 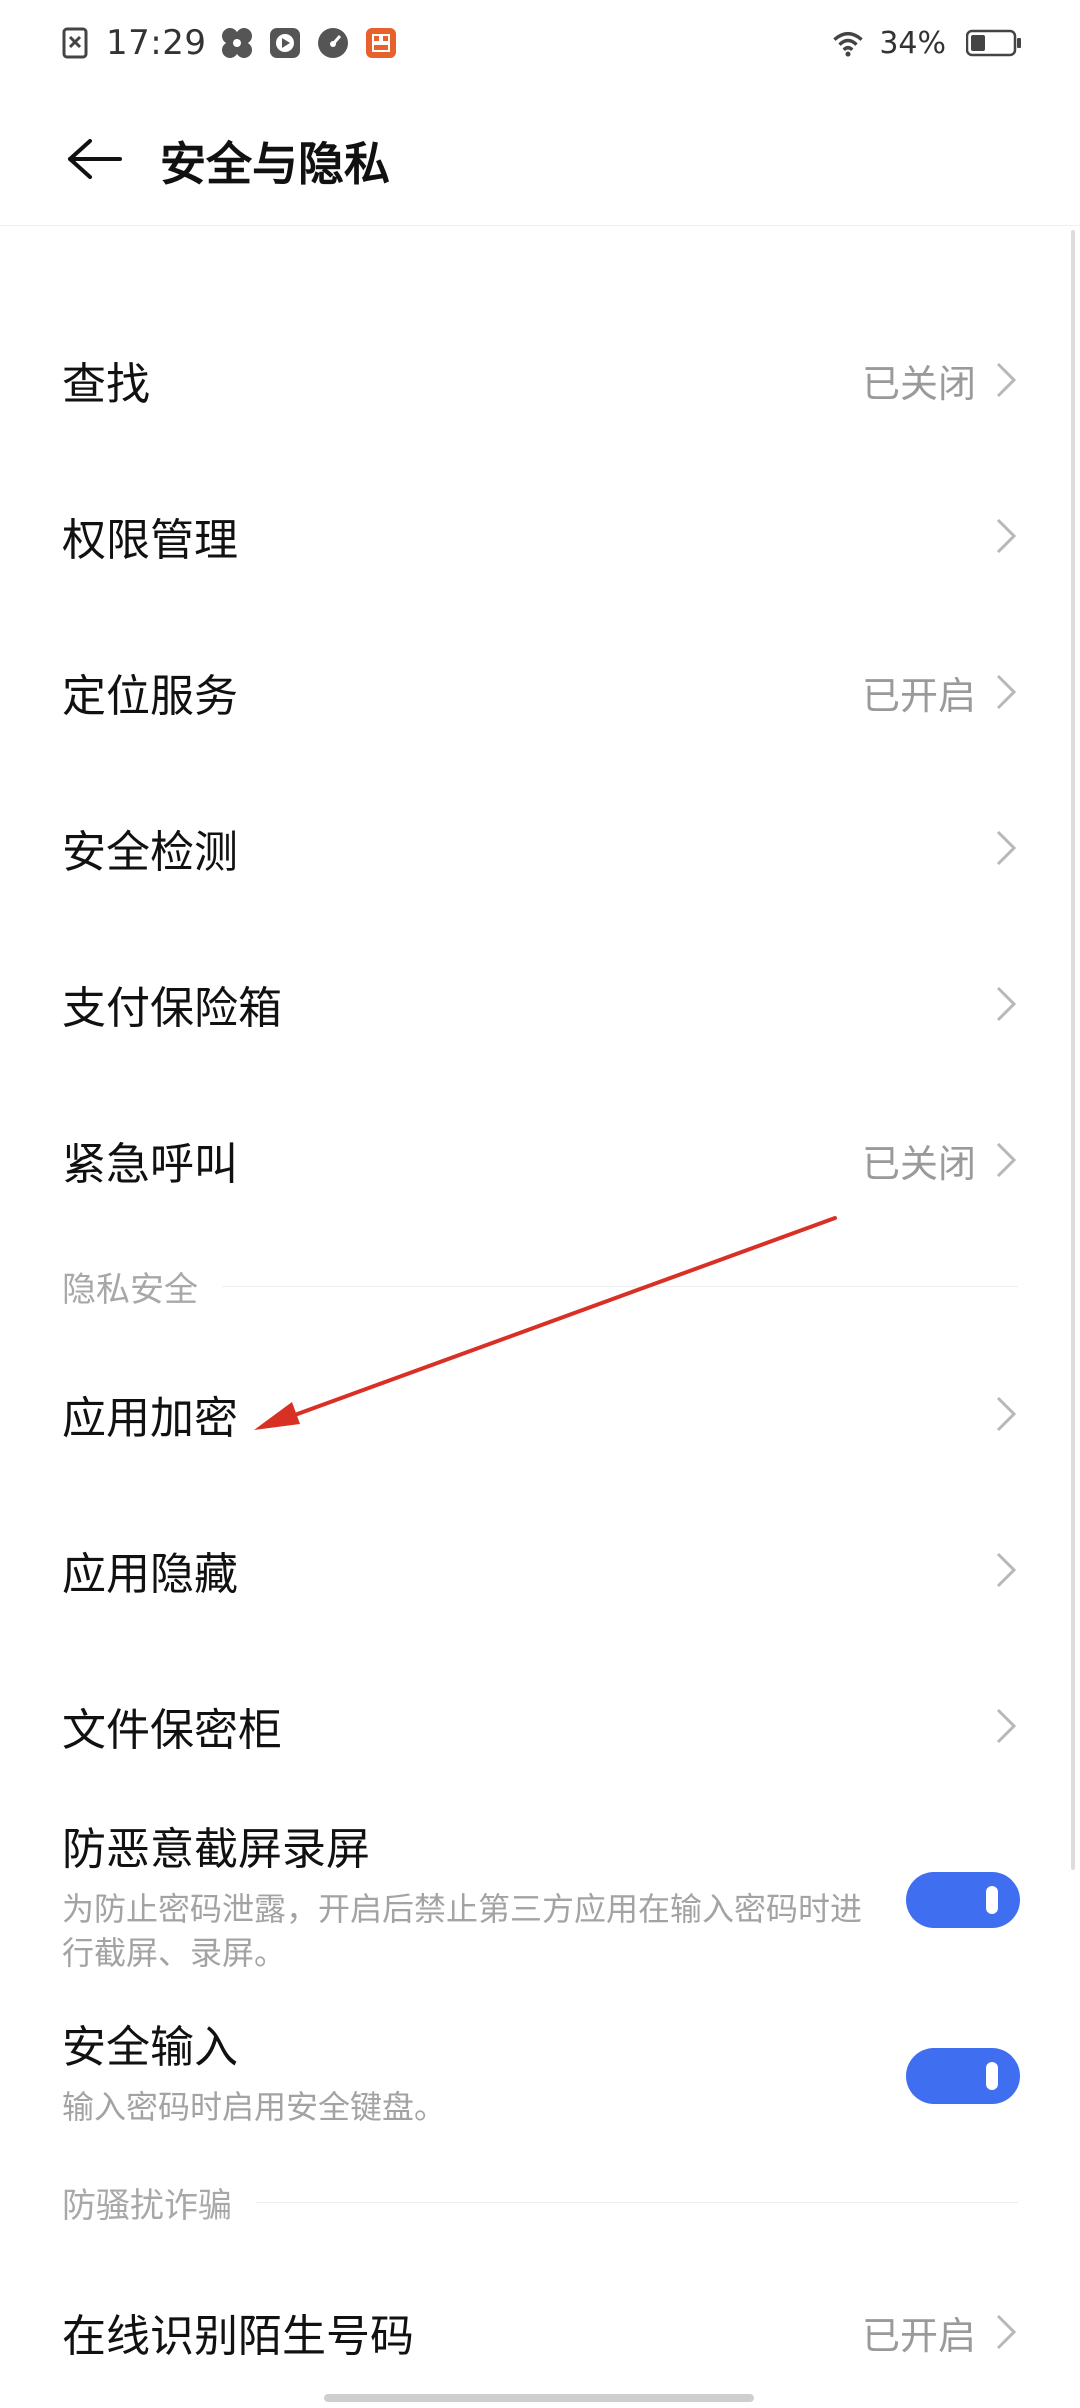 I want to click on toggle-row-secure-input: 安全输入 输入密码时启用安全键盘。, so click(x=540, y=2076).